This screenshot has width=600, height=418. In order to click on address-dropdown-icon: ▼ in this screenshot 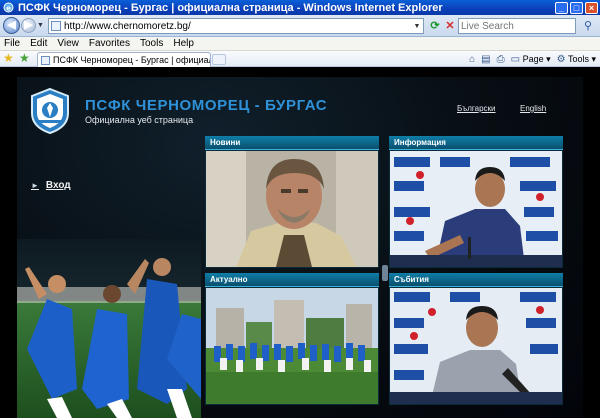, I will do `click(417, 26)`.